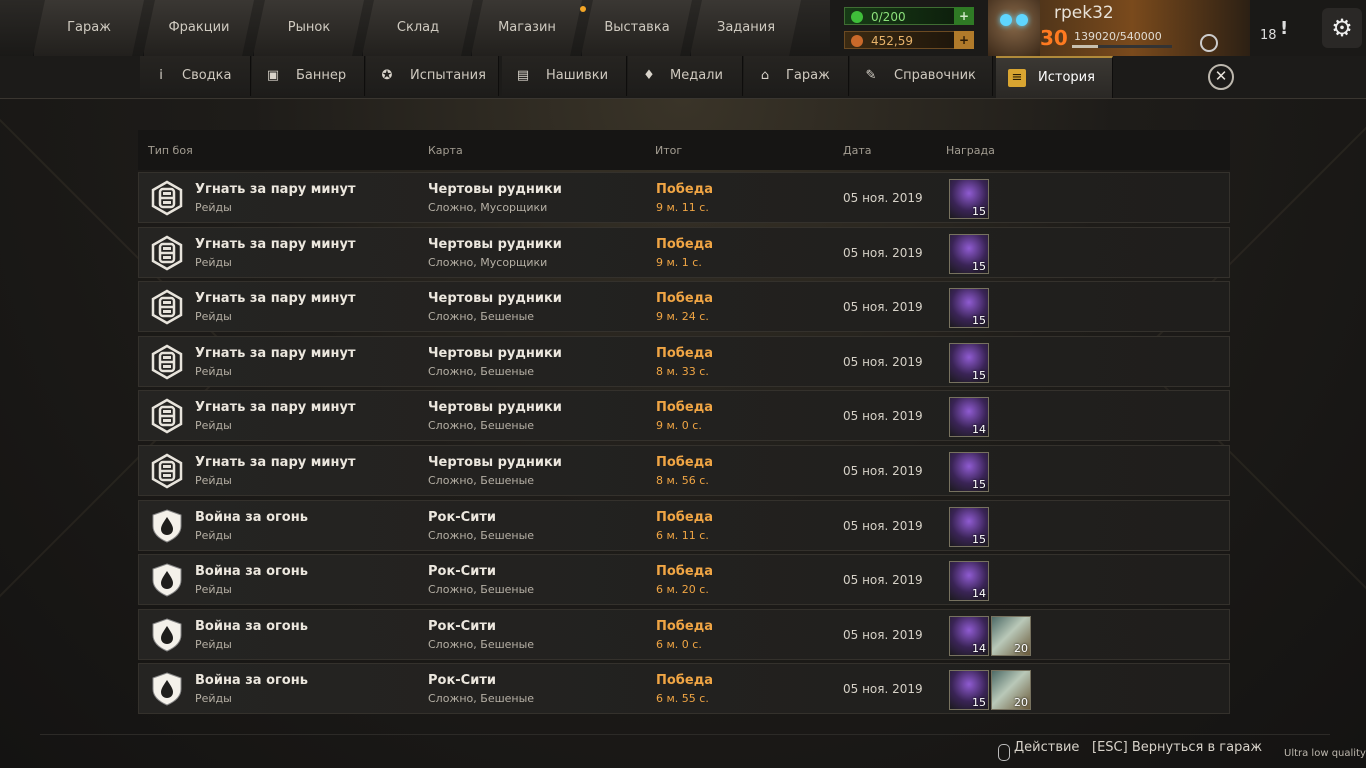  What do you see at coordinates (321, 75) in the screenshot?
I see `tab-label: Баннер` at bounding box center [321, 75].